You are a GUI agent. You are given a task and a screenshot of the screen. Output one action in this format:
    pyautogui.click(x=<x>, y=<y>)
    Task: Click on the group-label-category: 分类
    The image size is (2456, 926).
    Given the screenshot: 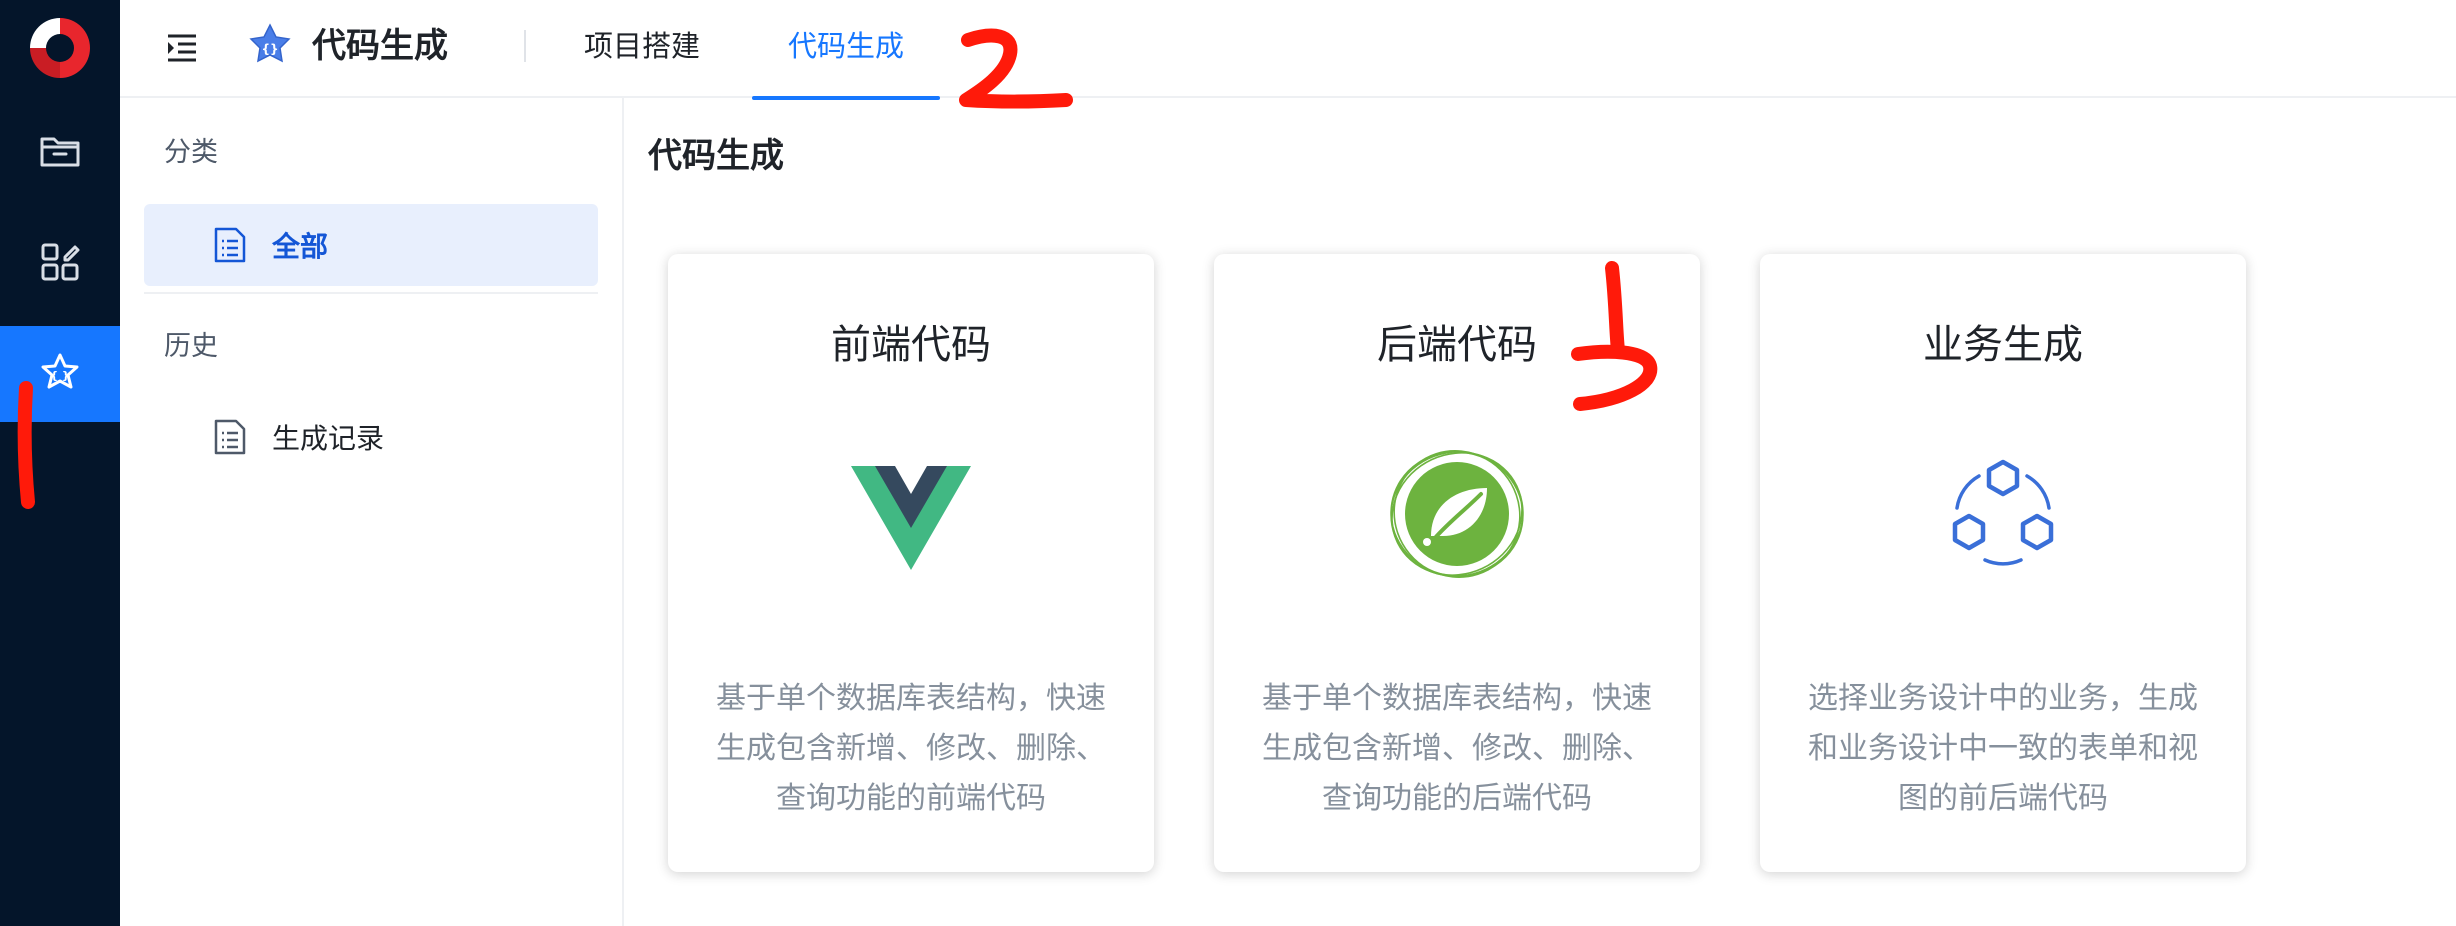 What is the action you would take?
    pyautogui.click(x=191, y=152)
    